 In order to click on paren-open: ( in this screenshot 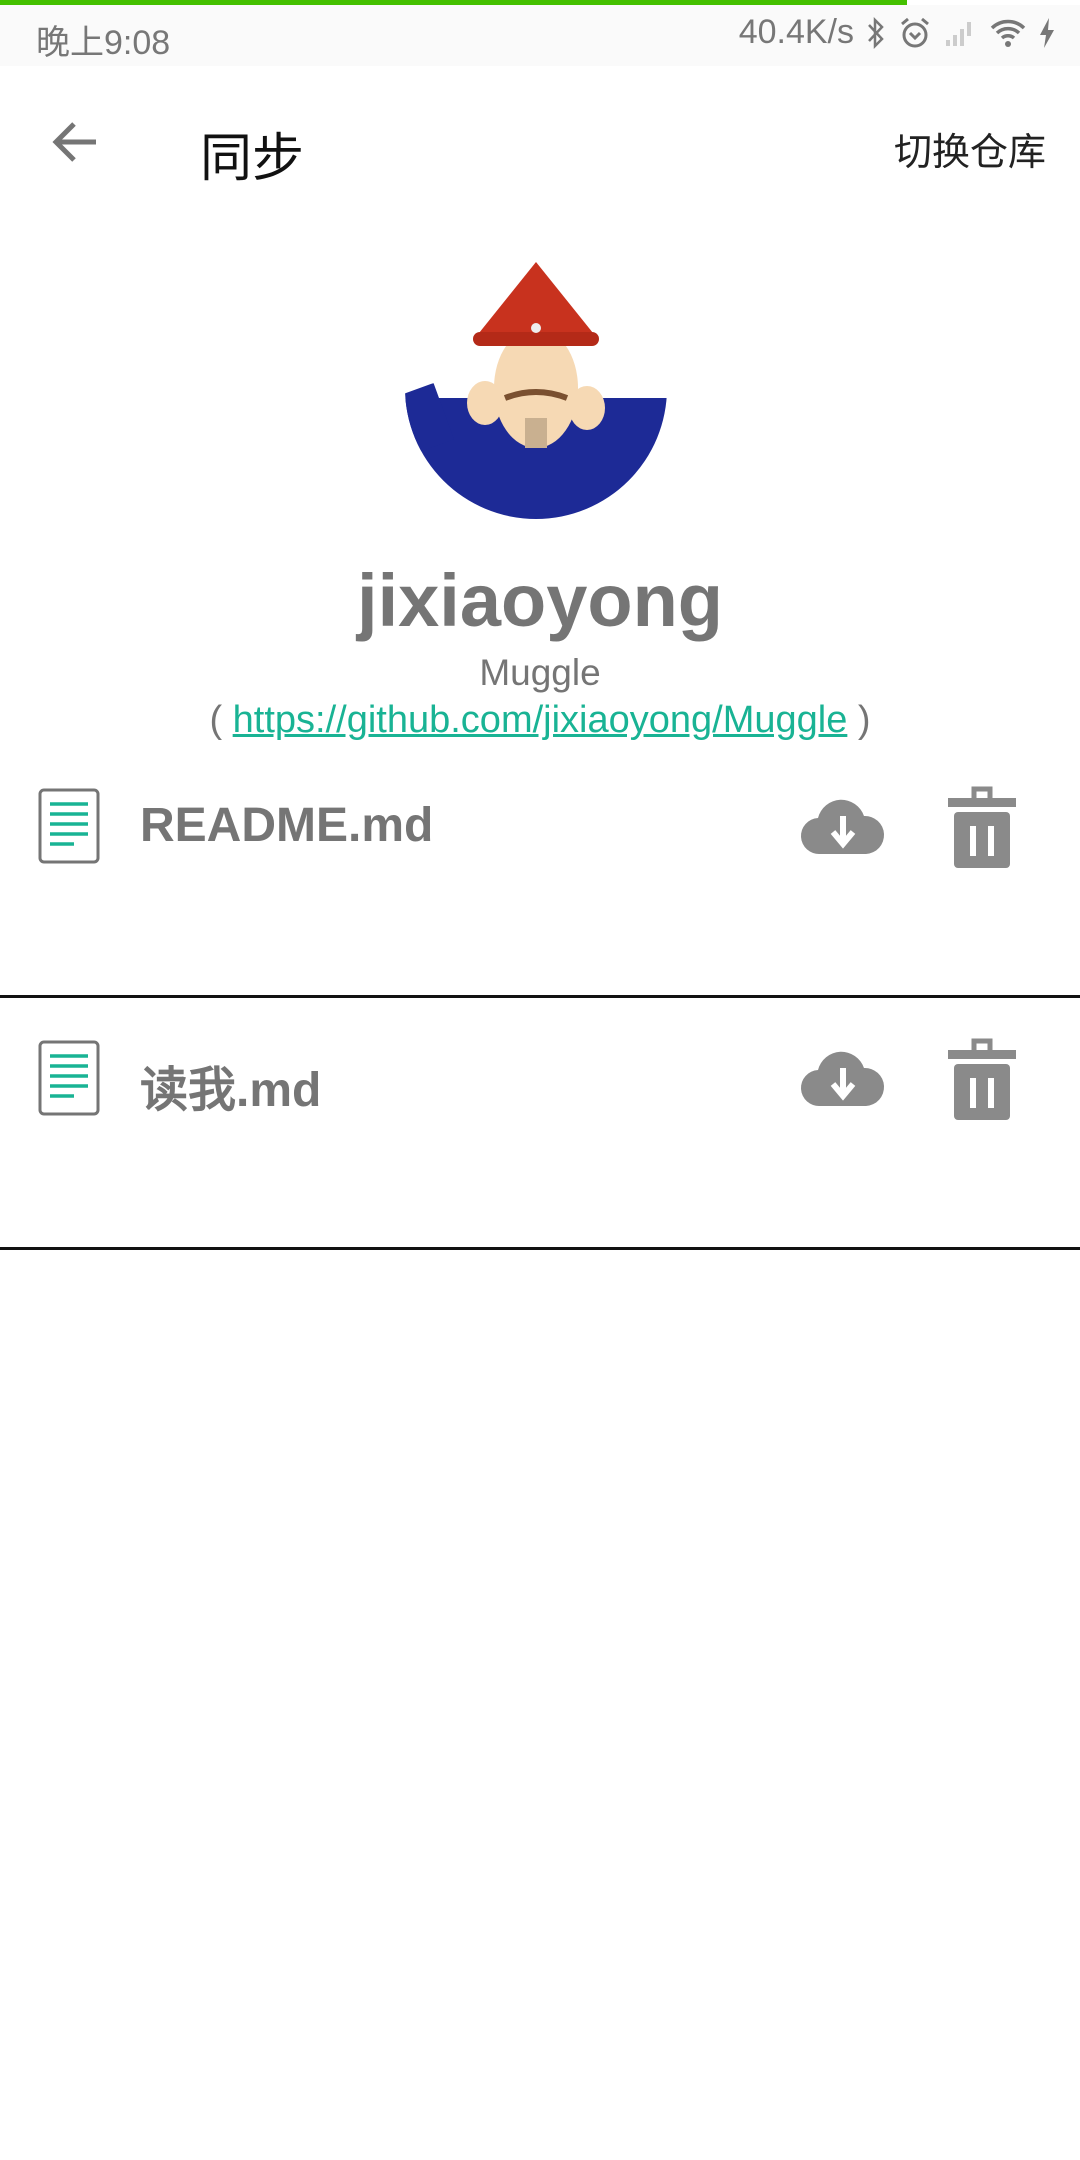, I will do `click(216, 720)`.